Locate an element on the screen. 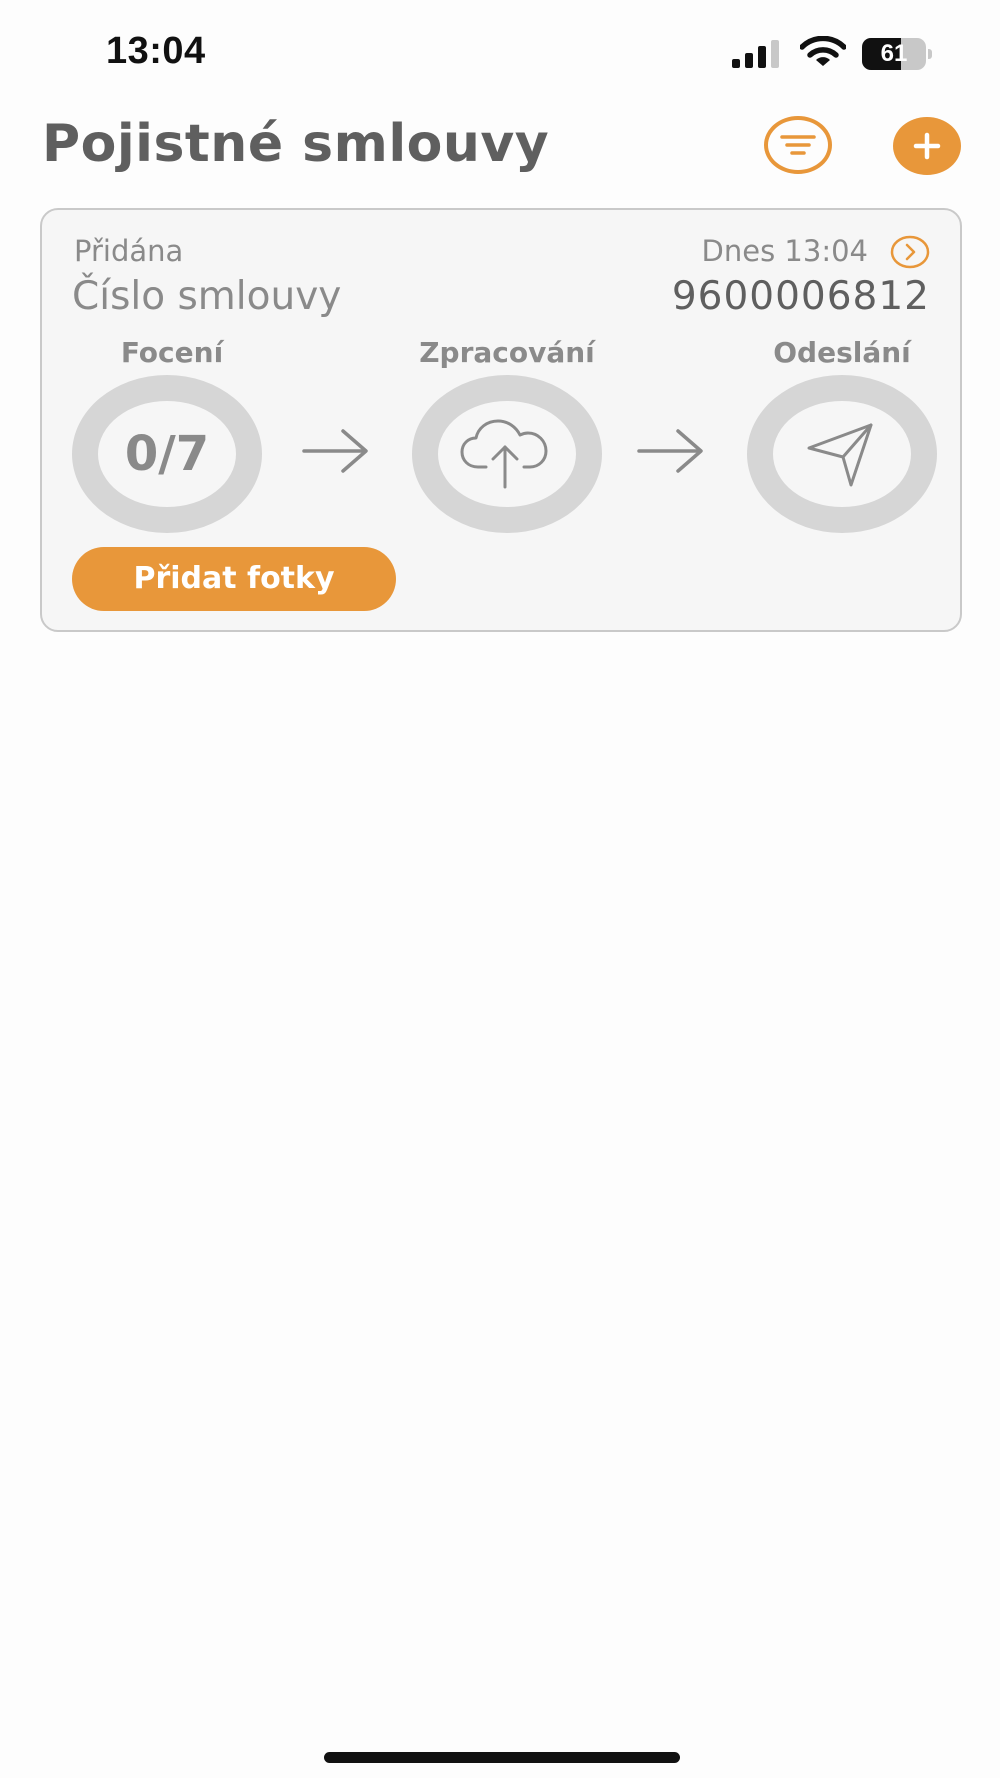 This screenshot has width=1000, height=1778. battery-icon: 61 is located at coordinates (898, 55).